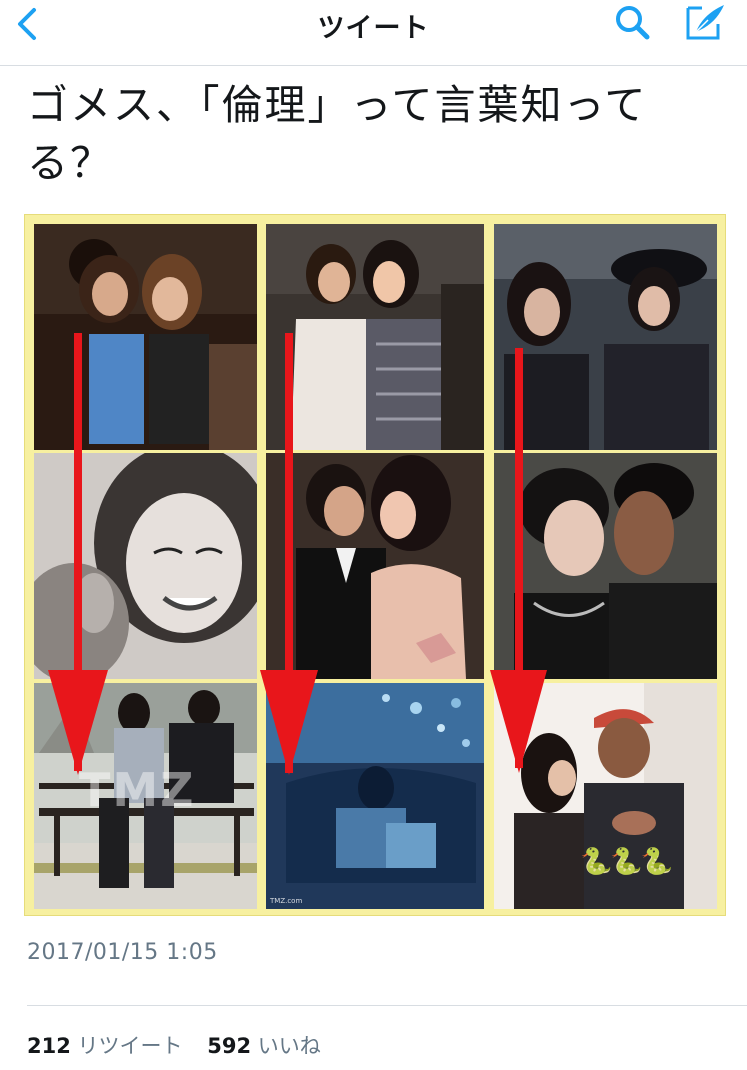 Image resolution: width=747 pixels, height=1070 pixels. Describe the element at coordinates (137, 790) in the screenshot. I see `tmz-watermark: TMZ` at that location.